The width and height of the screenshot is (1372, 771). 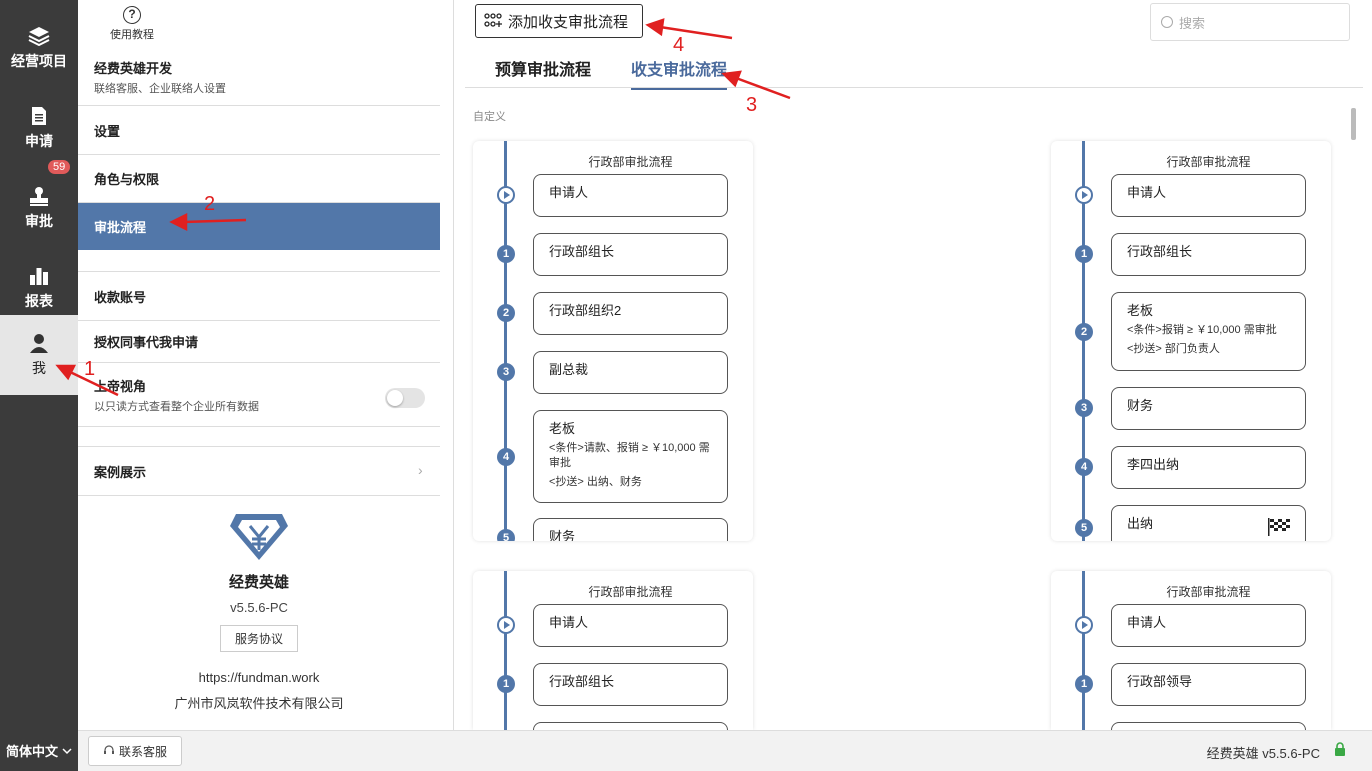 I want to click on step-number: 4, so click(x=1084, y=467).